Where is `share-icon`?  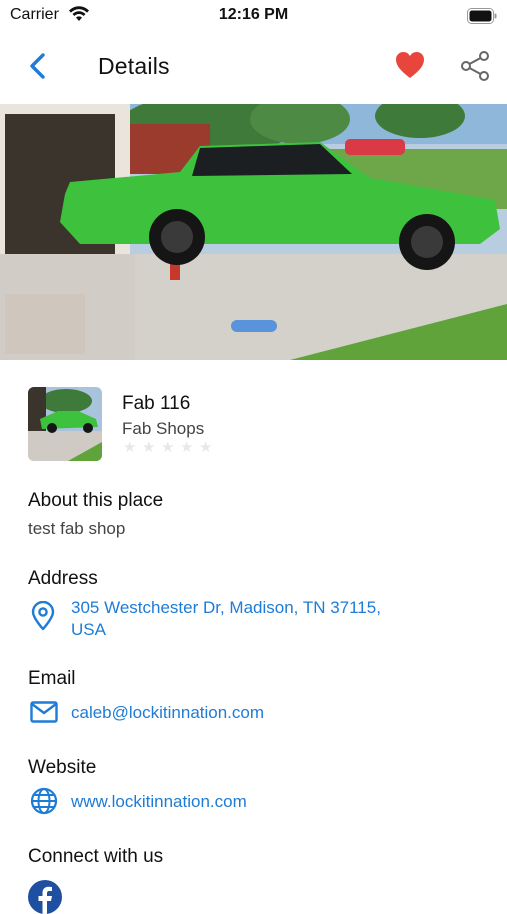
share-icon is located at coordinates (475, 66).